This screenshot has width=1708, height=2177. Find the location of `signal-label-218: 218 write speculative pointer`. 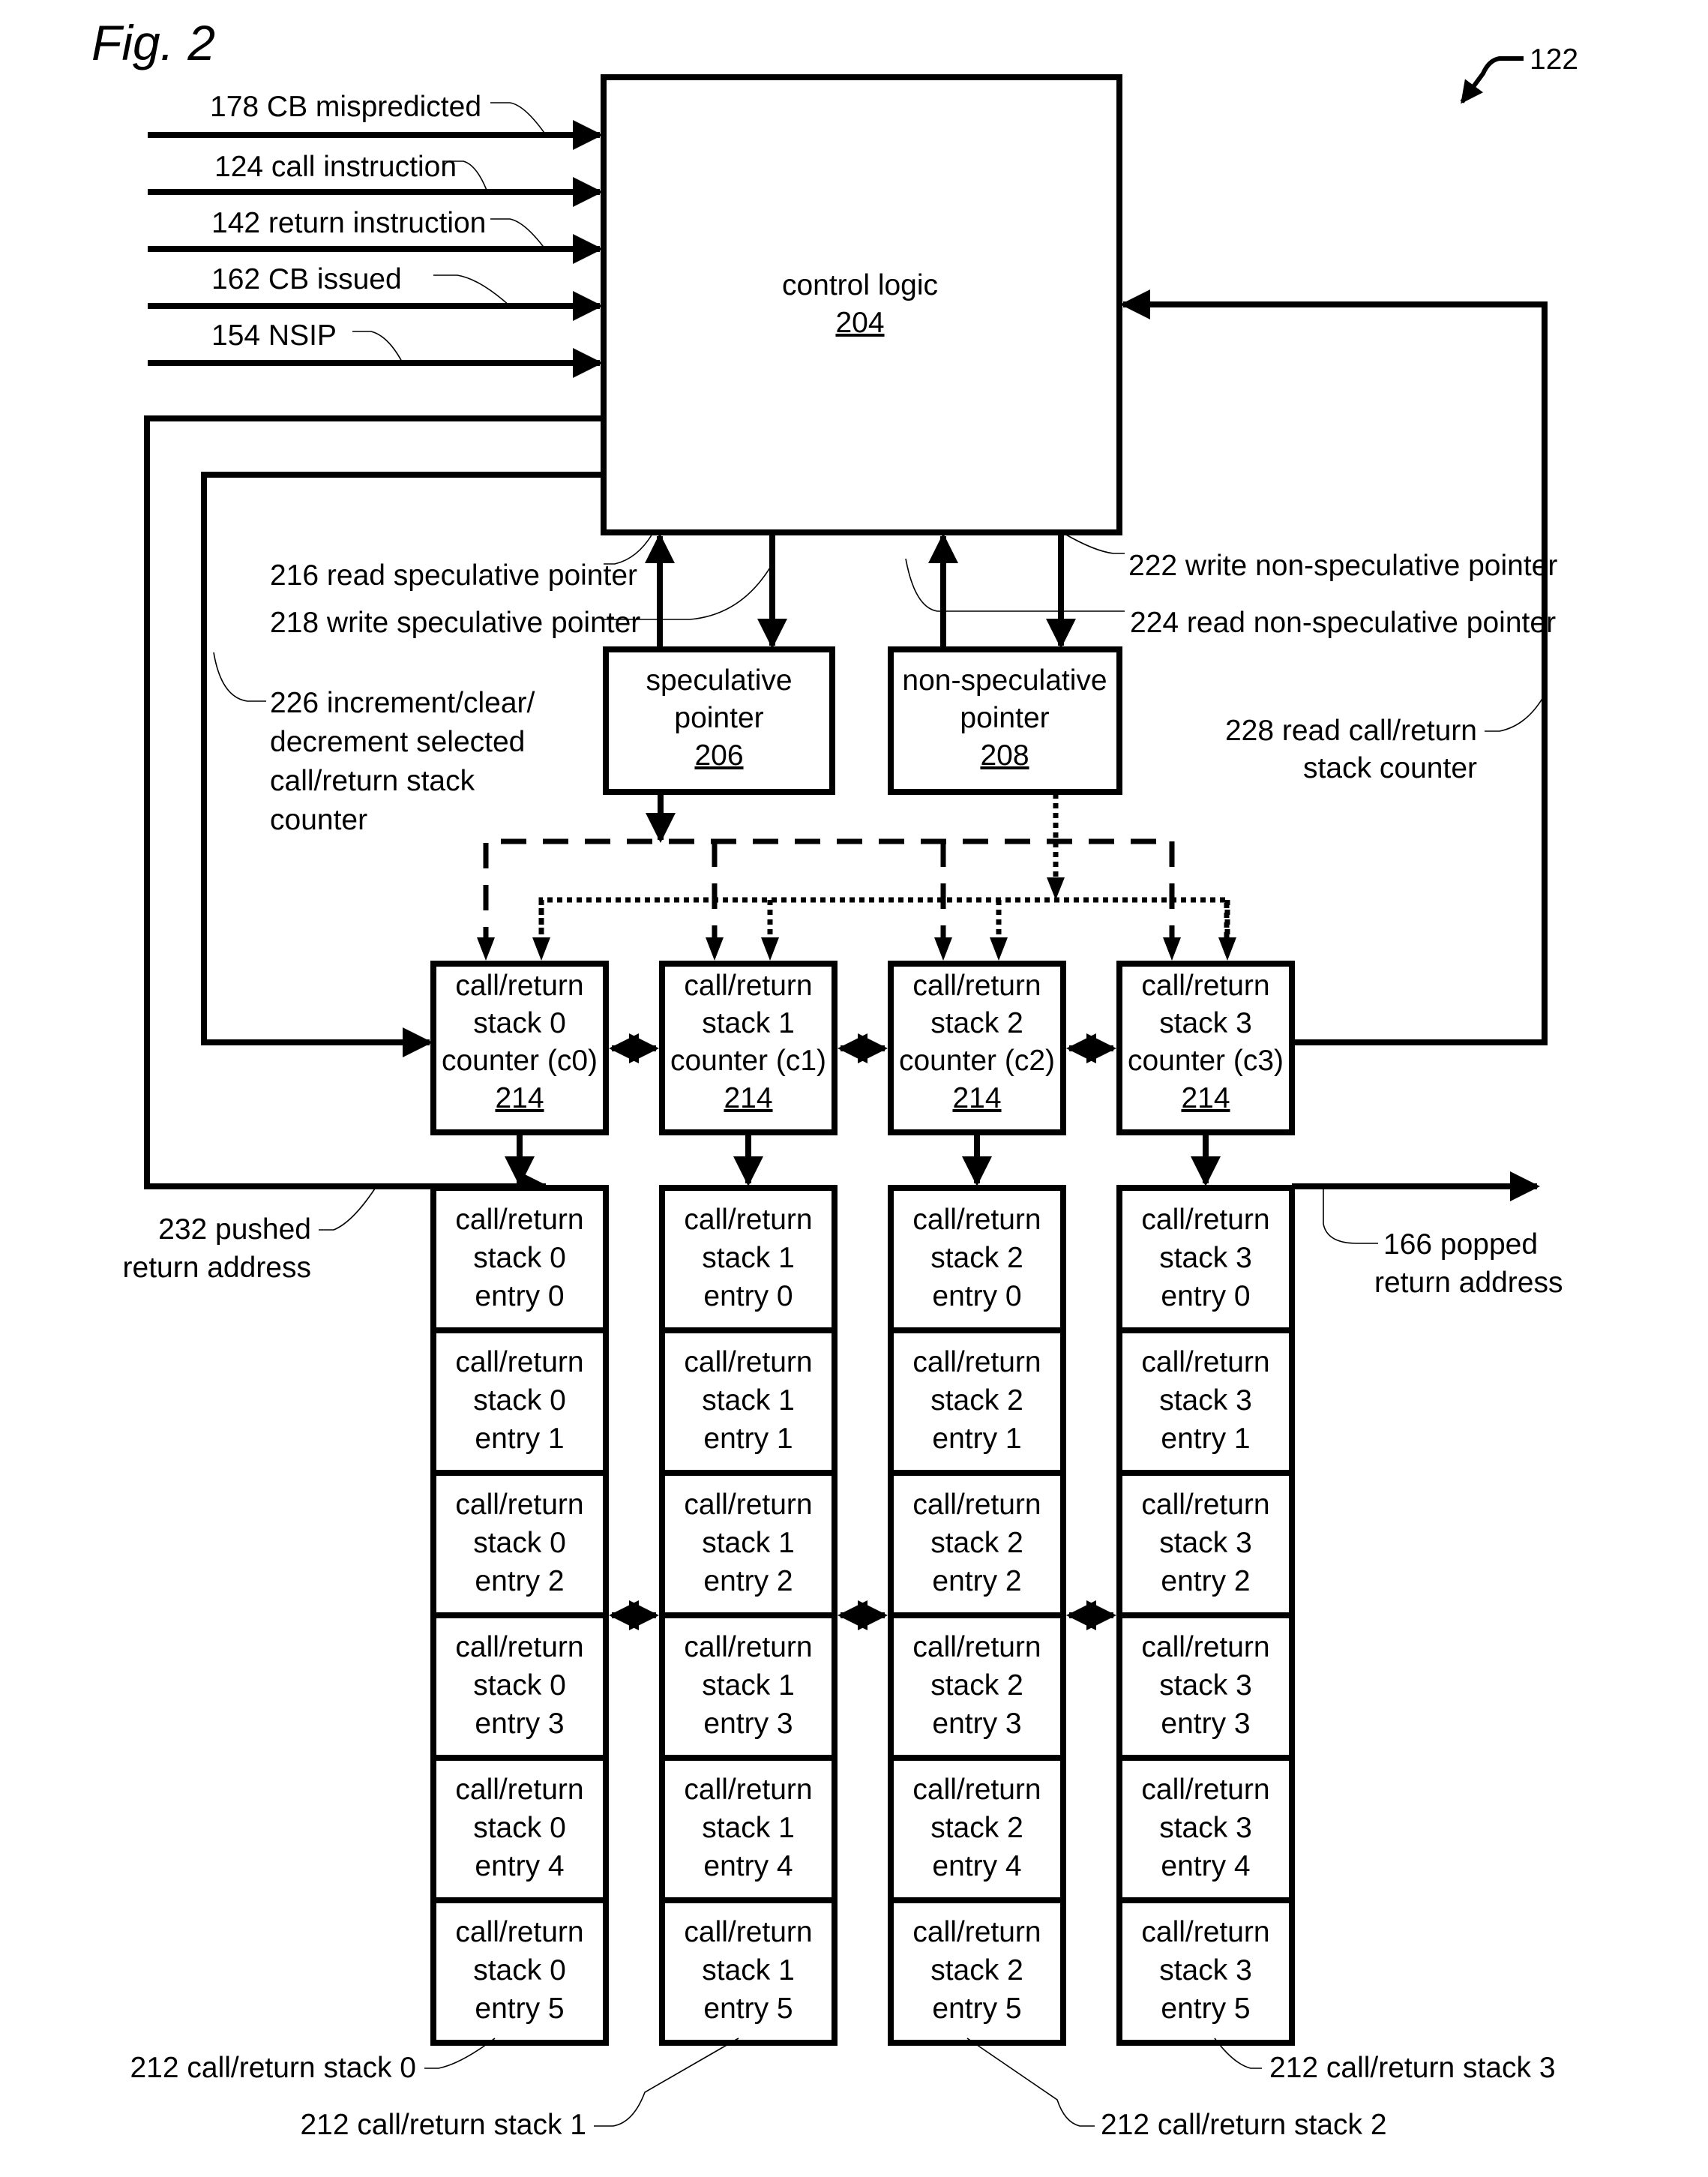

signal-label-218: 218 write speculative pointer is located at coordinates (455, 623).